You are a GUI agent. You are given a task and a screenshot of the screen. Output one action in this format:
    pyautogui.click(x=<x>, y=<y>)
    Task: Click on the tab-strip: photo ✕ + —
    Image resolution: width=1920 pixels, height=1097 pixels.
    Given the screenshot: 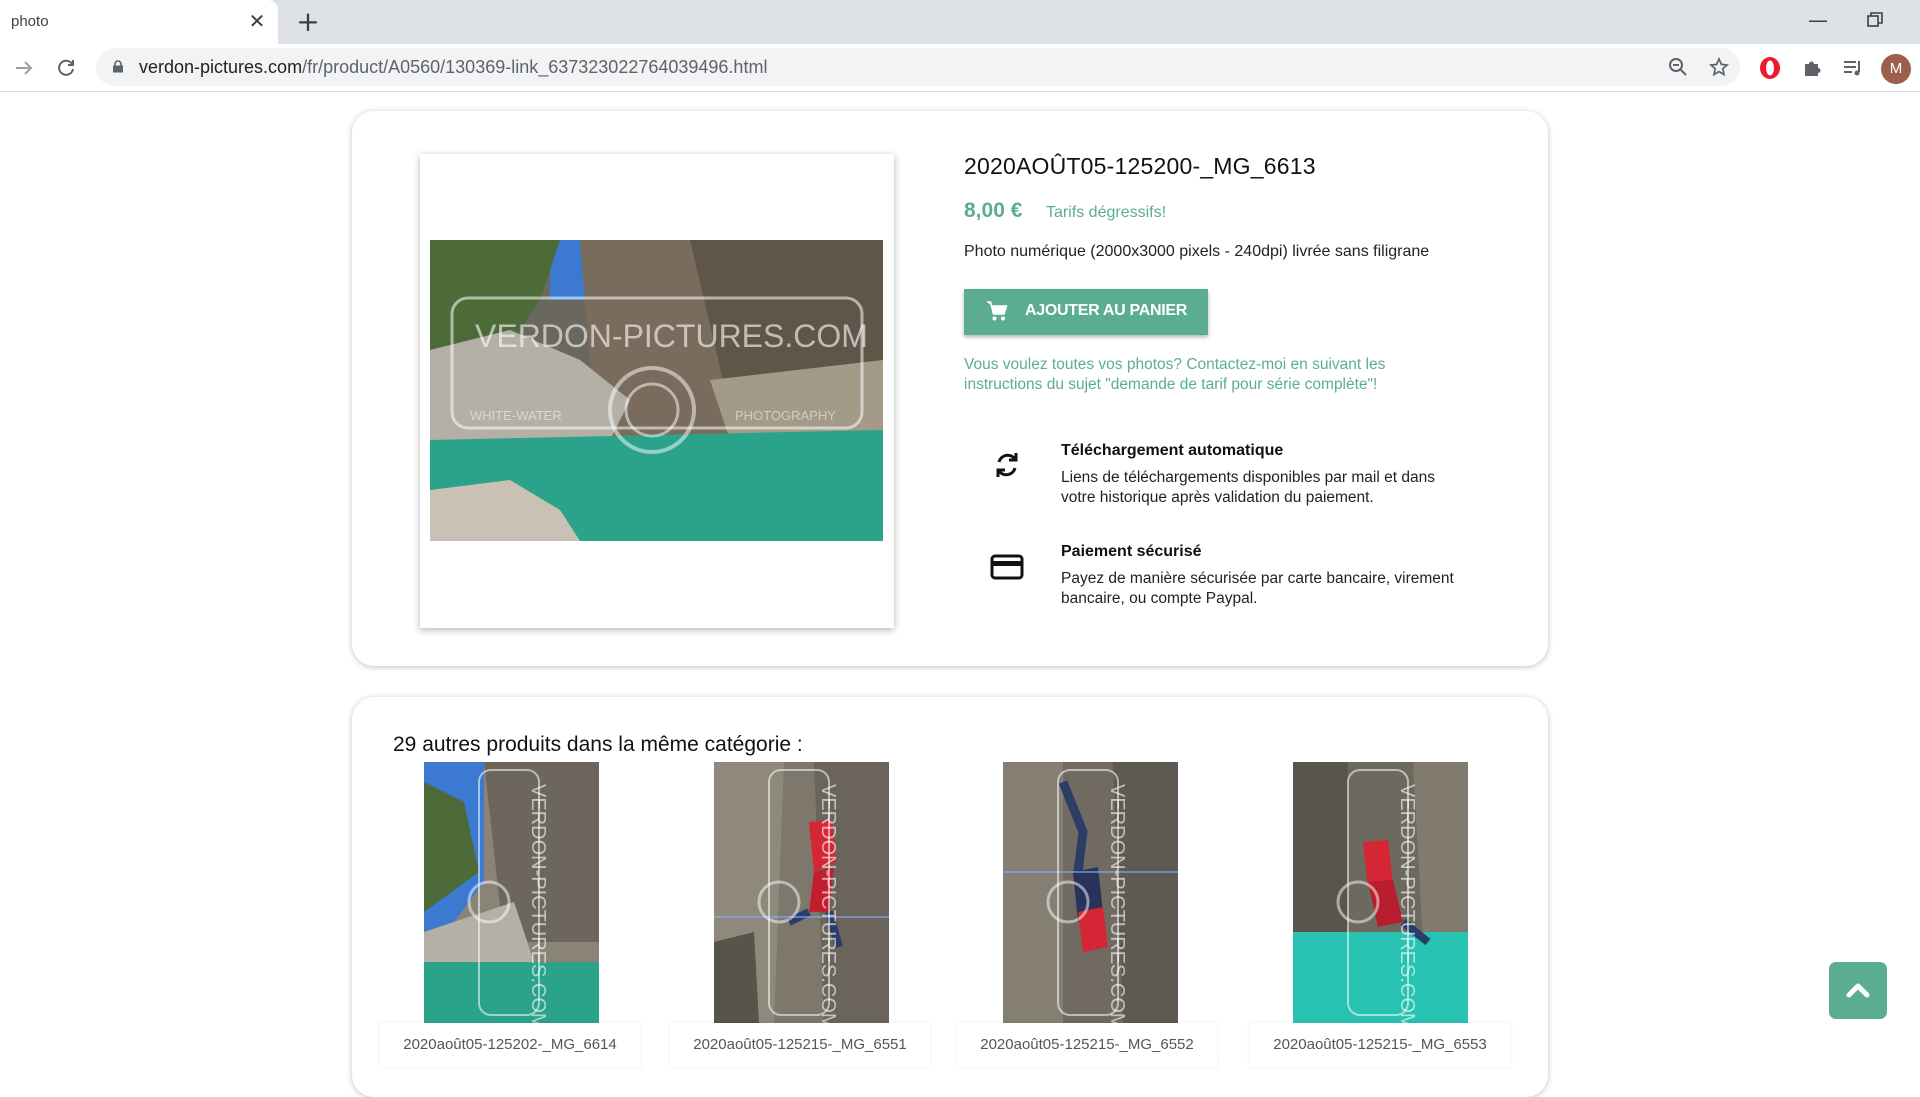 What is the action you would take?
    pyautogui.click(x=960, y=22)
    